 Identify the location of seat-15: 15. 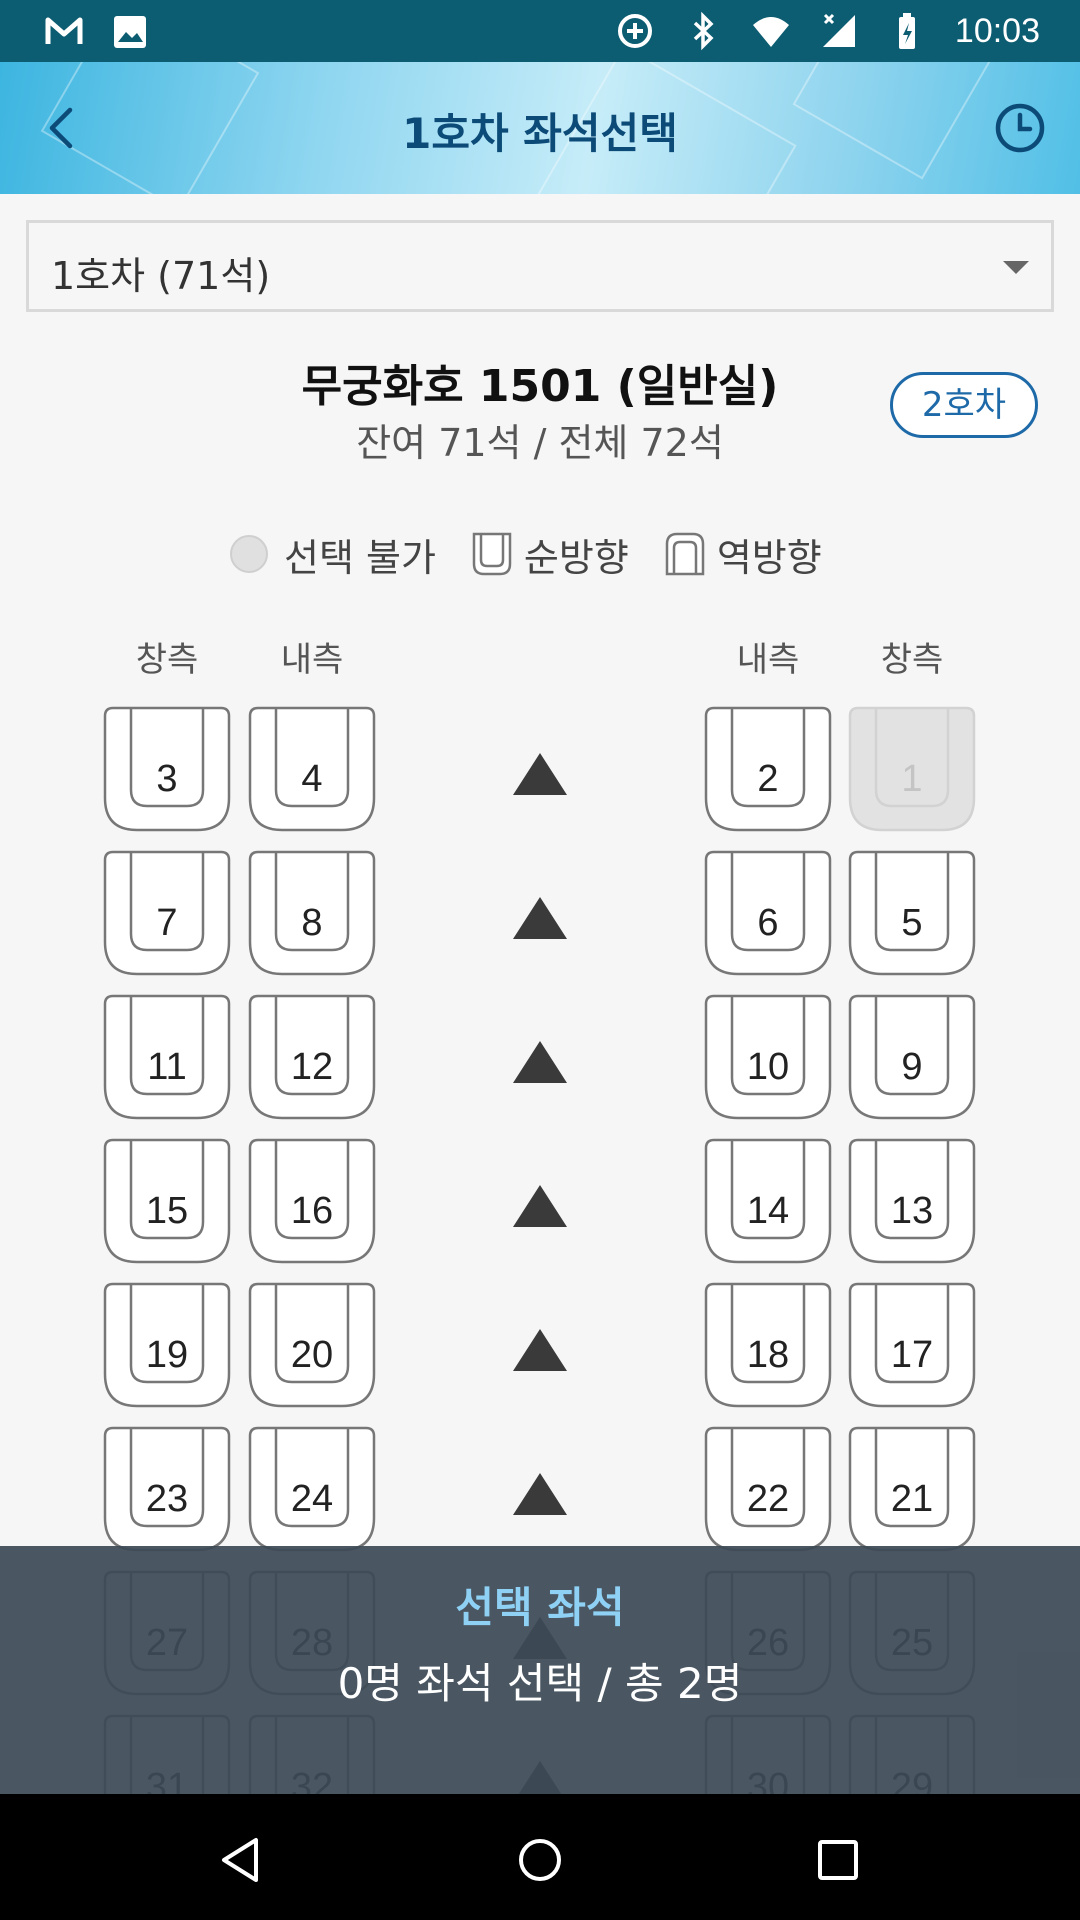
(167, 1201).